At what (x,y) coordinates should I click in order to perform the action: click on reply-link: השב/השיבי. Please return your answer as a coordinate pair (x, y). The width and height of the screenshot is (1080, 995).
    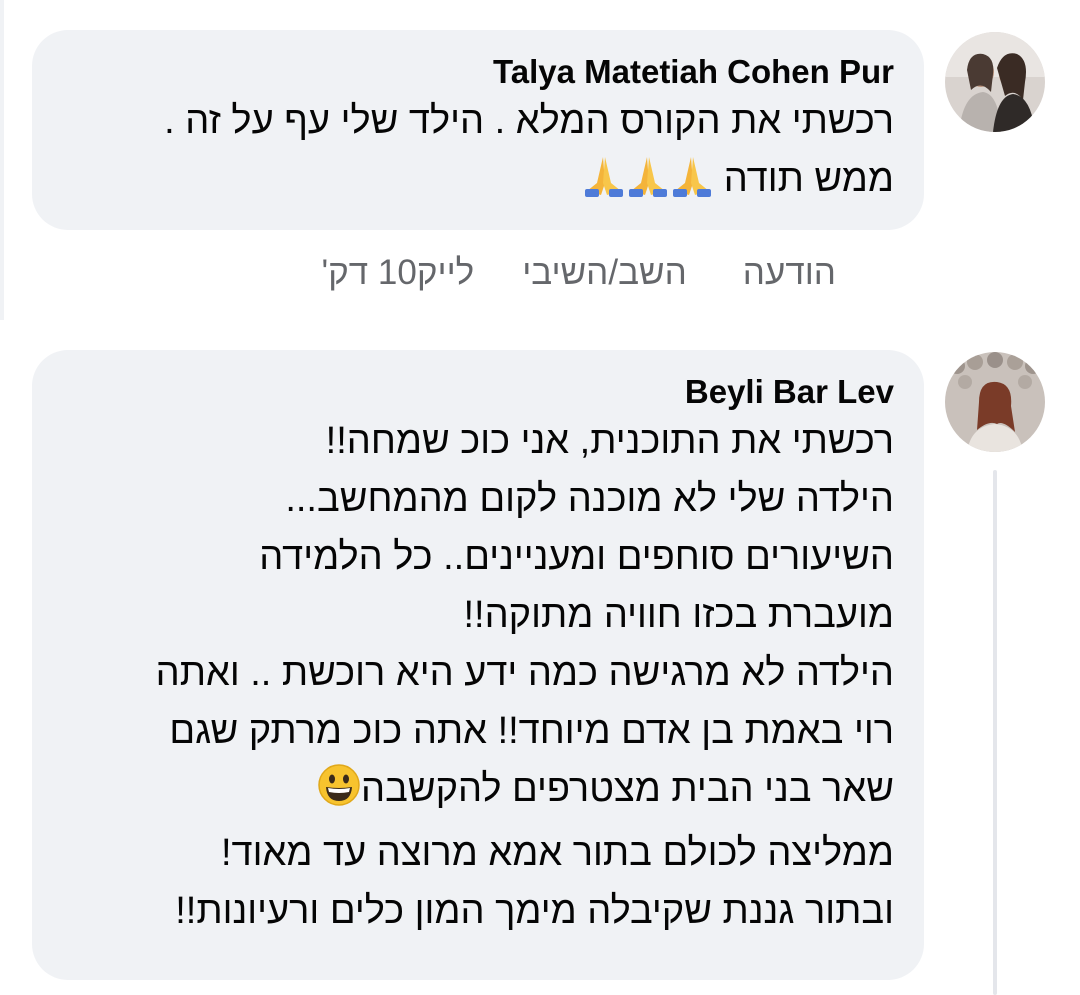
    Looking at the image, I should click on (604, 273).